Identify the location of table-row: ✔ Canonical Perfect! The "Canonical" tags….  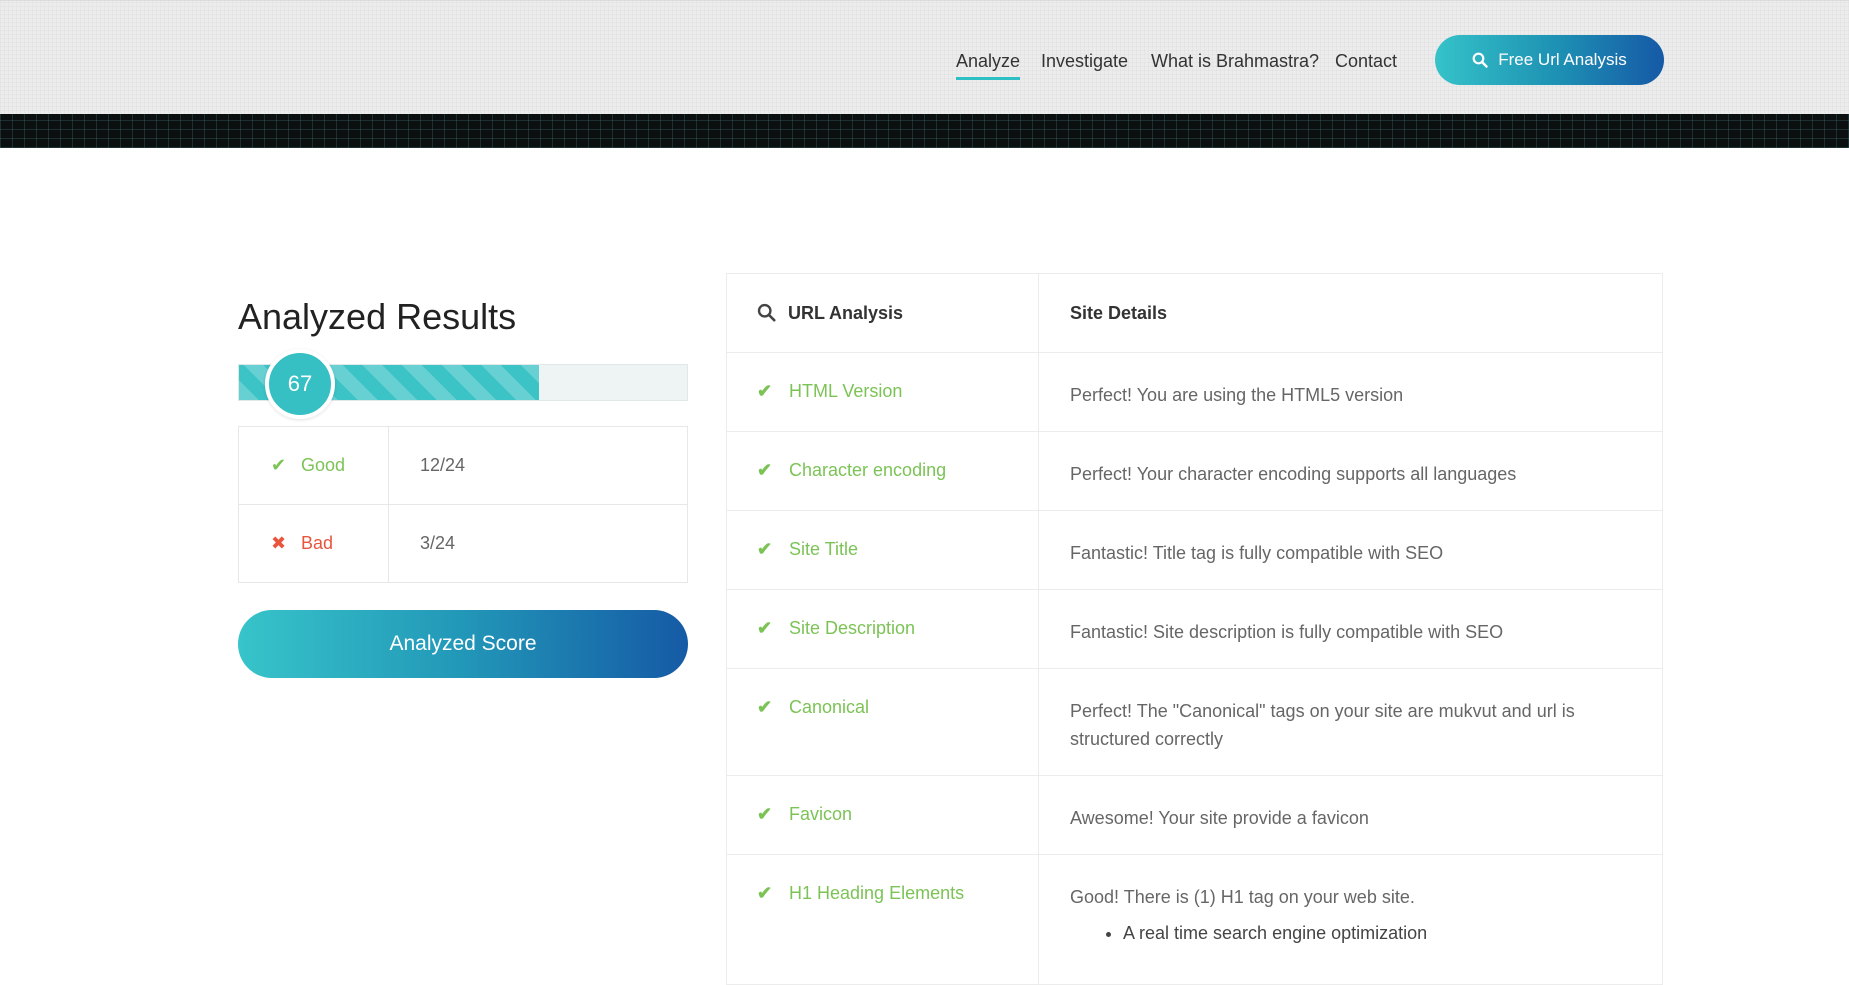
(1194, 722).